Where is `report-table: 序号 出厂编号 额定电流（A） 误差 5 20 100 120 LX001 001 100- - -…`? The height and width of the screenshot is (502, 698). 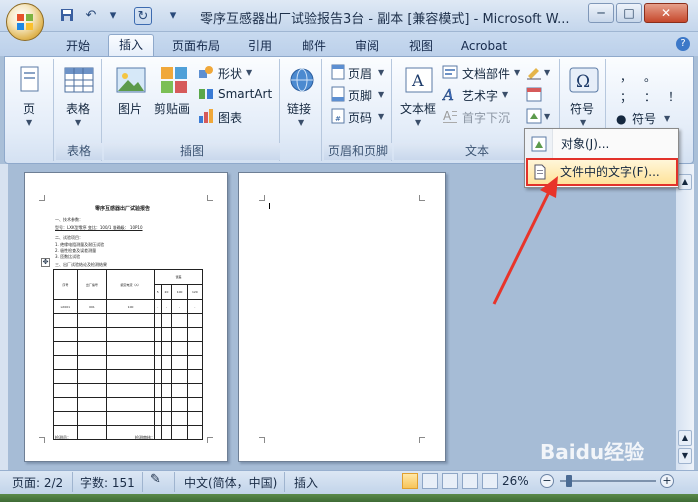 report-table: 序号 出厂编号 额定电流（A） 误差 5 20 100 120 LX001 001 100- - -… is located at coordinates (128, 354).